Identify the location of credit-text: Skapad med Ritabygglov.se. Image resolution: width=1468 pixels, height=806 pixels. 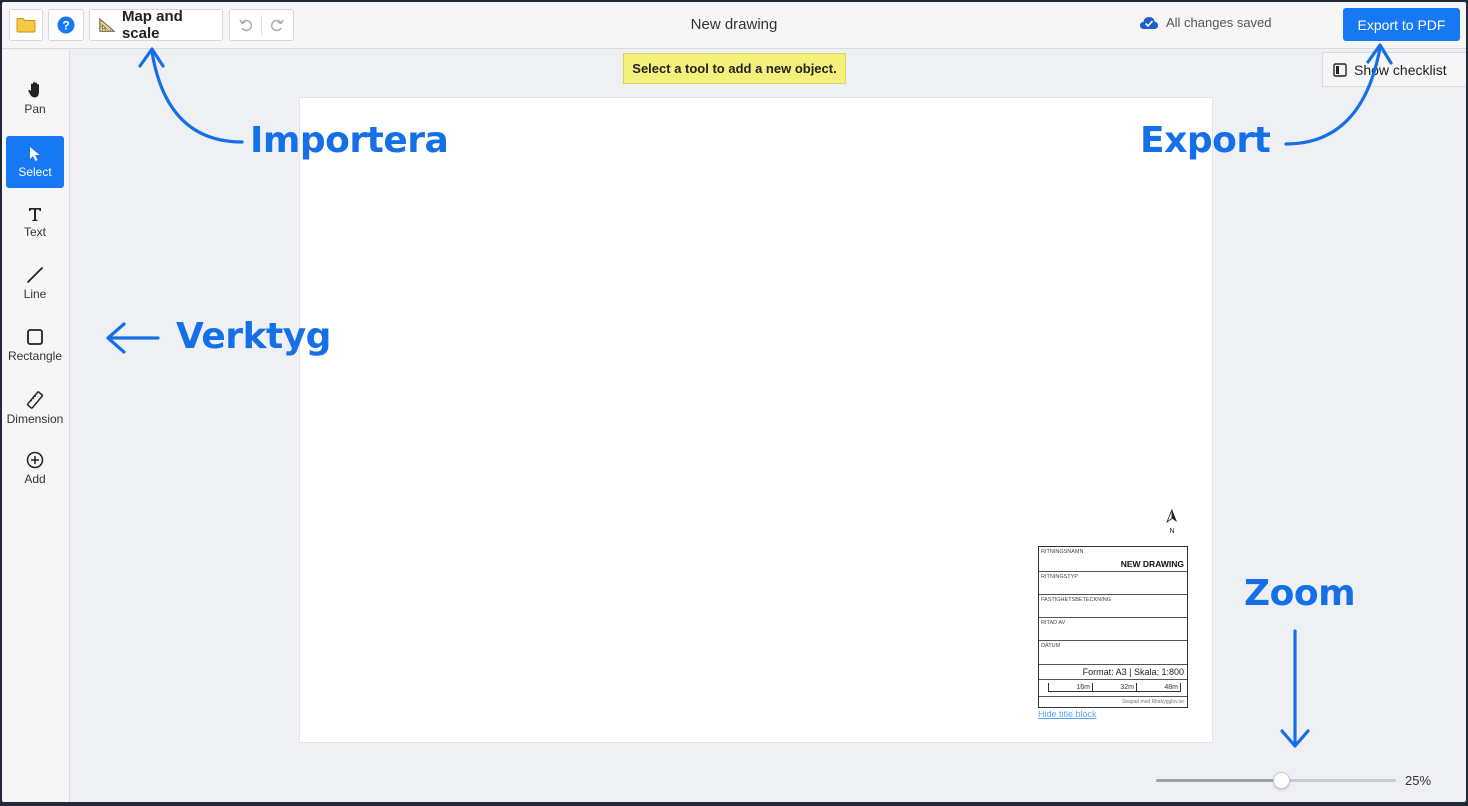
(1153, 702).